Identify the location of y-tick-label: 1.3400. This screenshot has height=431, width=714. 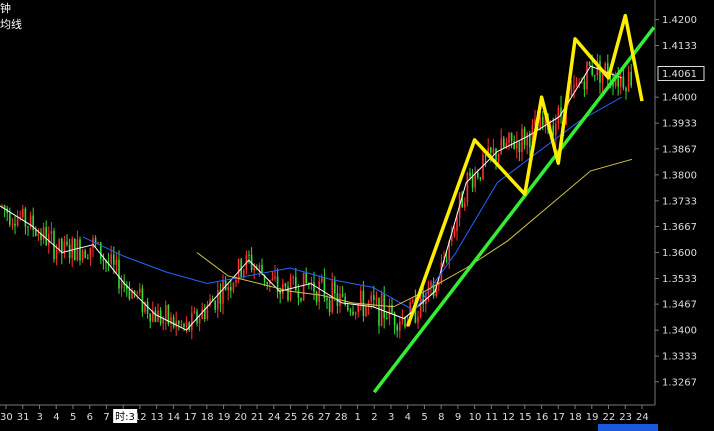
(679, 331).